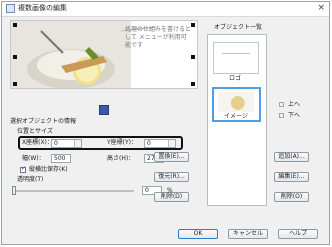 The image size is (332, 247). What do you see at coordinates (281, 115) in the screenshot?
I see `move-down-icon` at bounding box center [281, 115].